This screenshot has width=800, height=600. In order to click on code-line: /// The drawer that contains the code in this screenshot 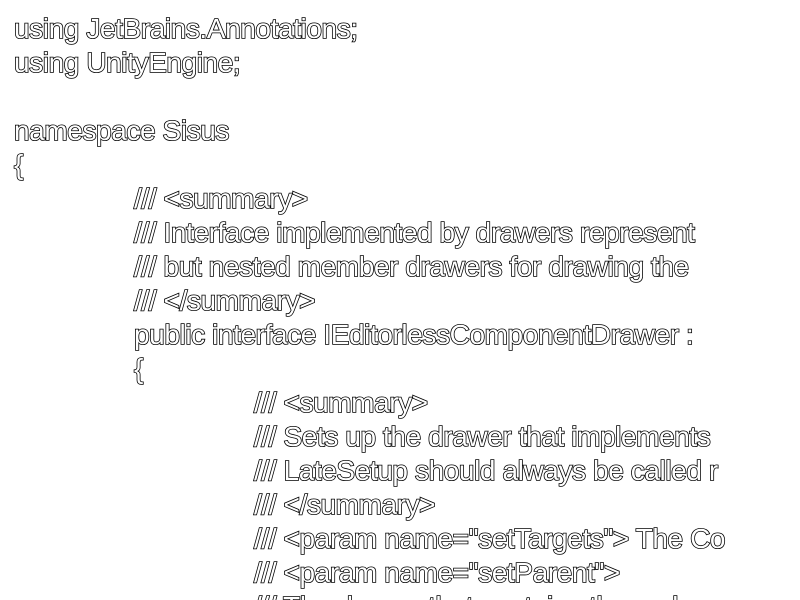, I will do `click(473, 595)`.